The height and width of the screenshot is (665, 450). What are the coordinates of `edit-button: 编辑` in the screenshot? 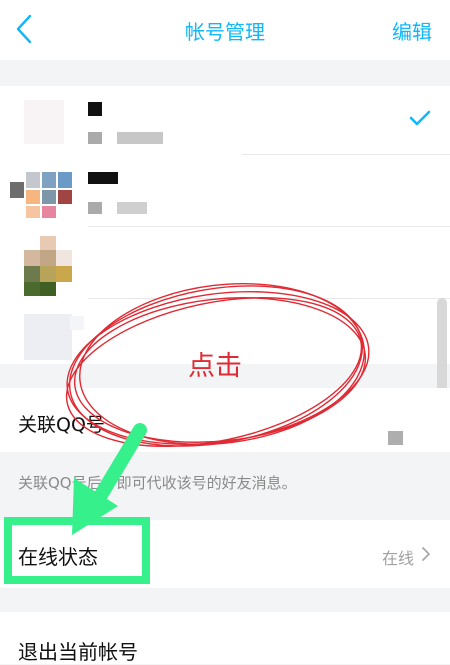 It's located at (412, 30).